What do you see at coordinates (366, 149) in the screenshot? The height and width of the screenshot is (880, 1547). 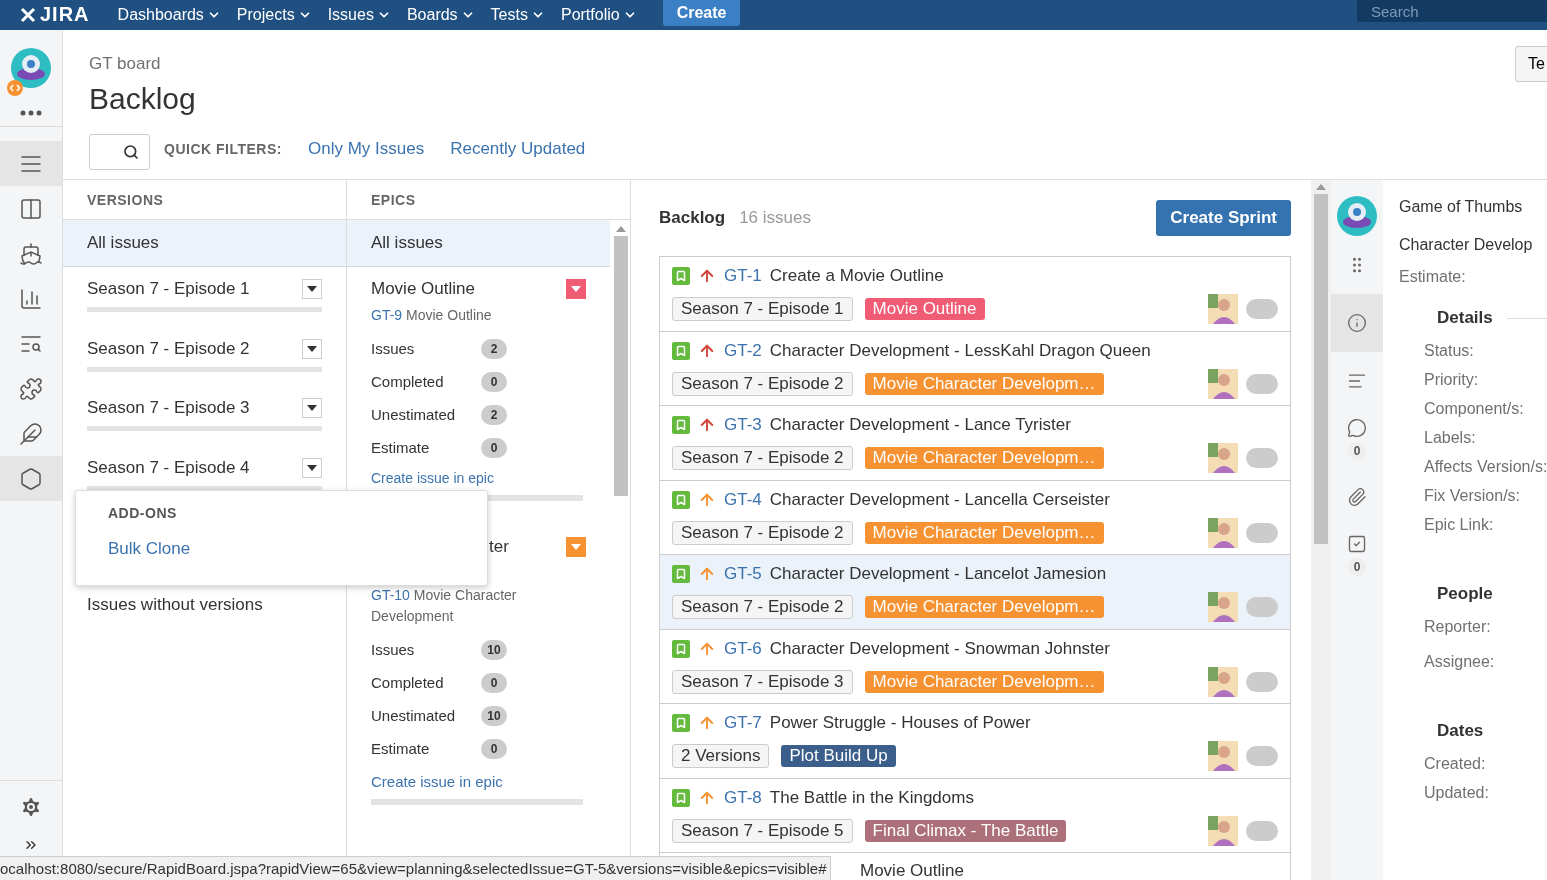 I see `quick-filter-link: Only My Issues` at bounding box center [366, 149].